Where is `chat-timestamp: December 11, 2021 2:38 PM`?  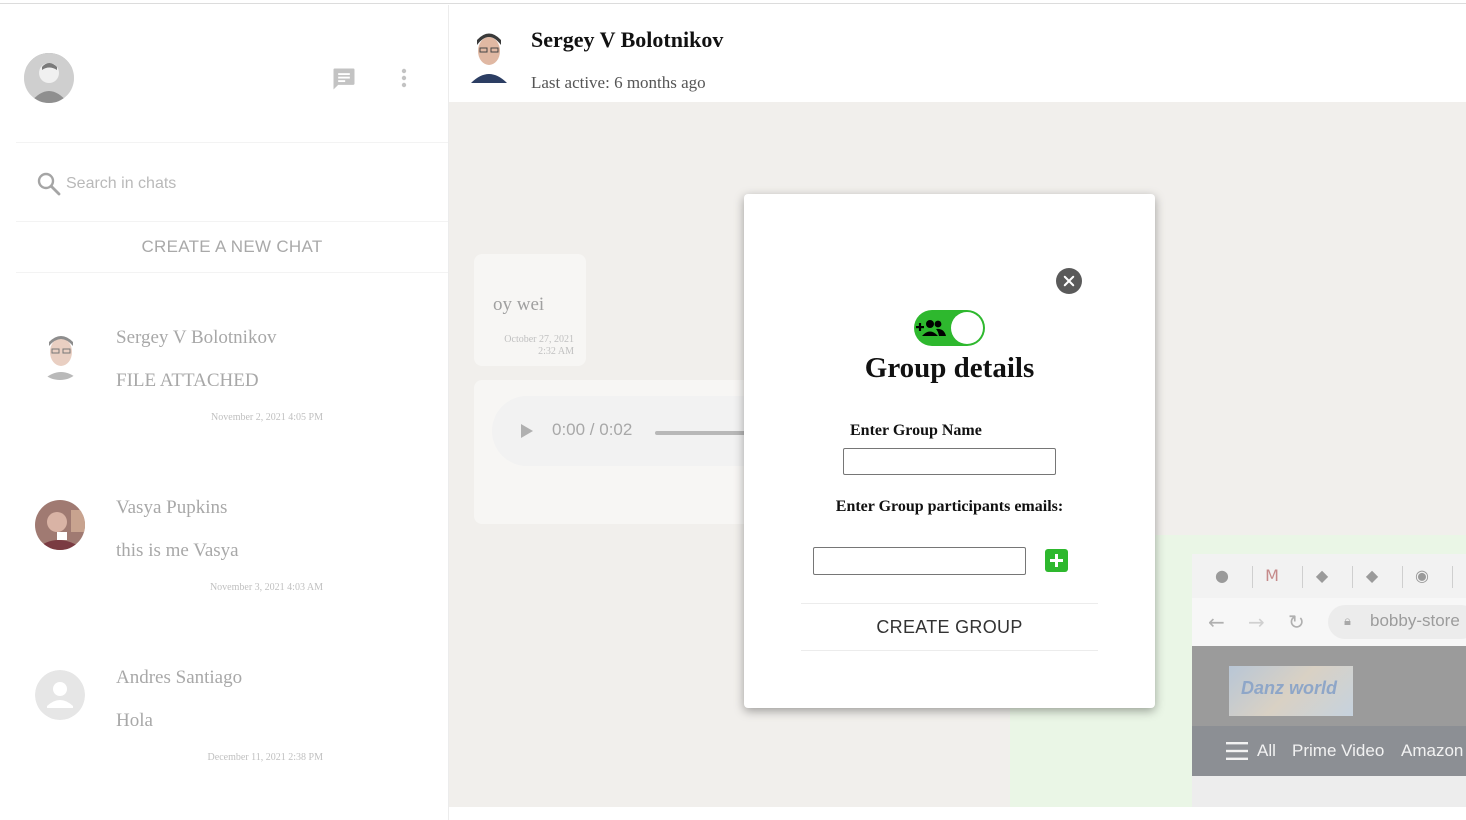
chat-timestamp: December 11, 2021 2:38 PM is located at coordinates (265, 757).